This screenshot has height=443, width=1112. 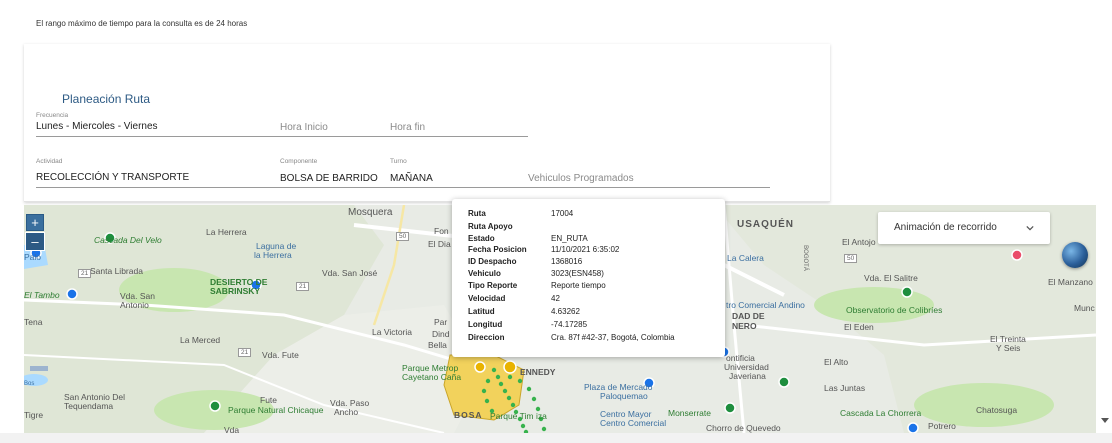 What do you see at coordinates (273, 255) in the screenshot?
I see `place-label: la Herrera` at bounding box center [273, 255].